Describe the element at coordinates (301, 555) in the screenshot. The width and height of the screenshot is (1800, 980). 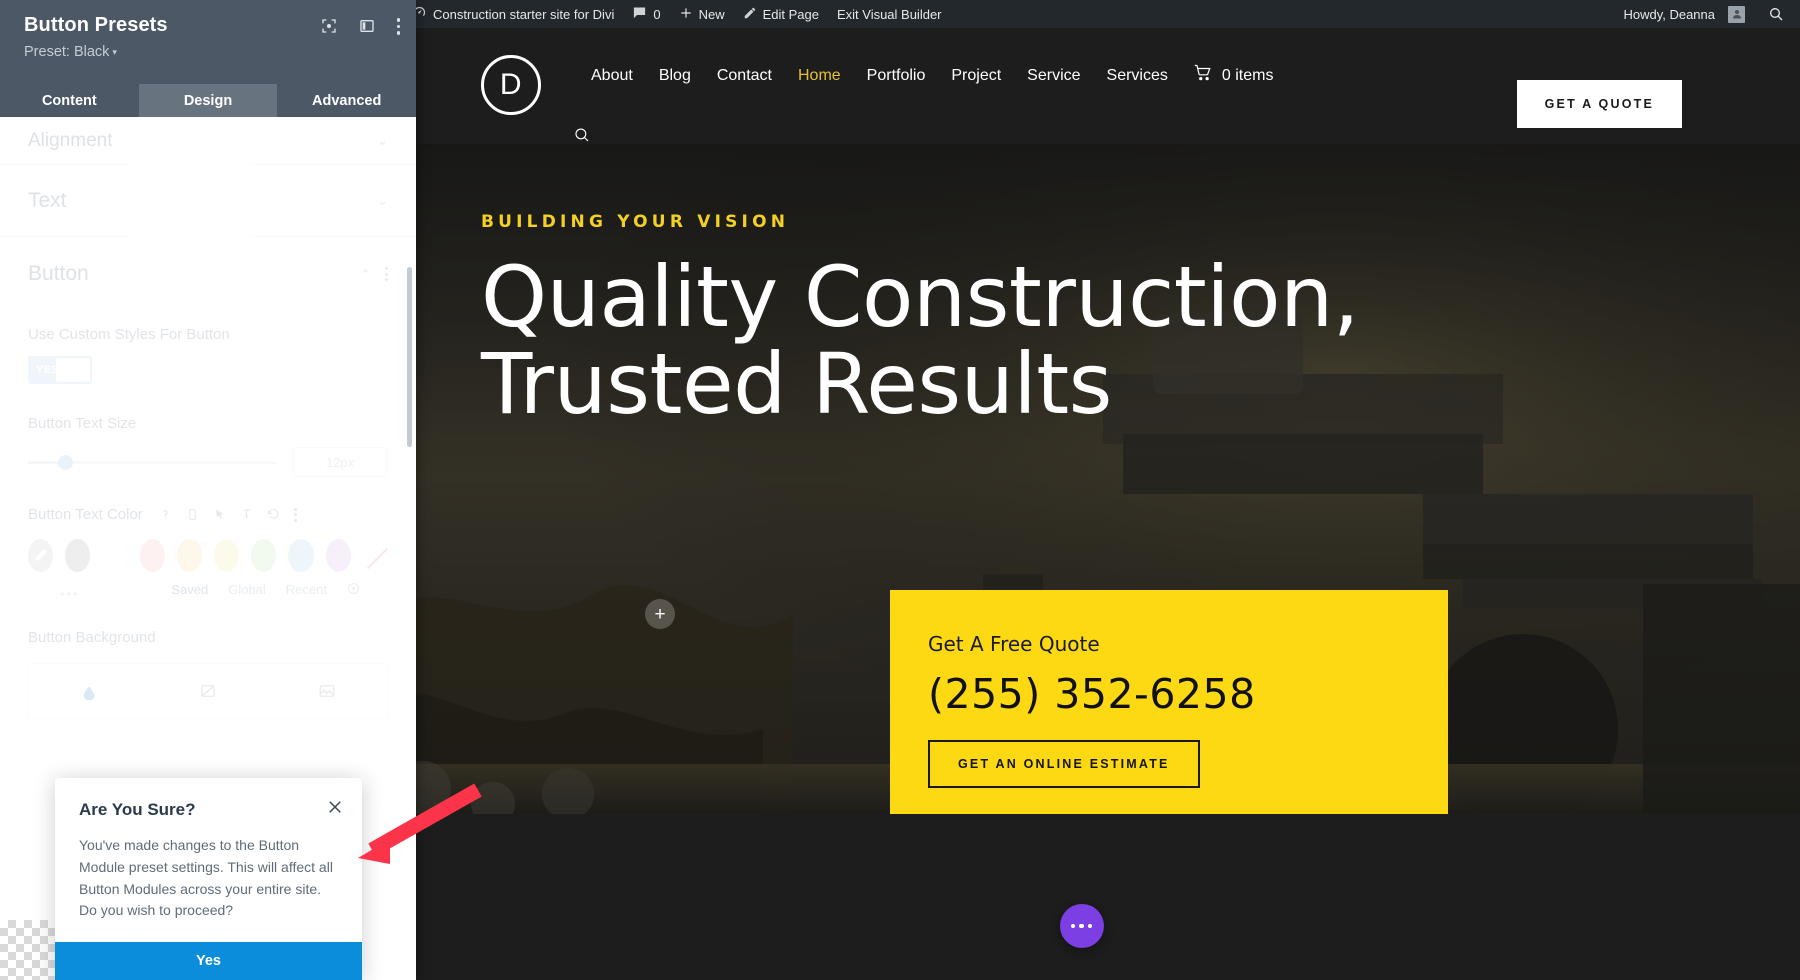
I see `color-swatch-blue` at that location.